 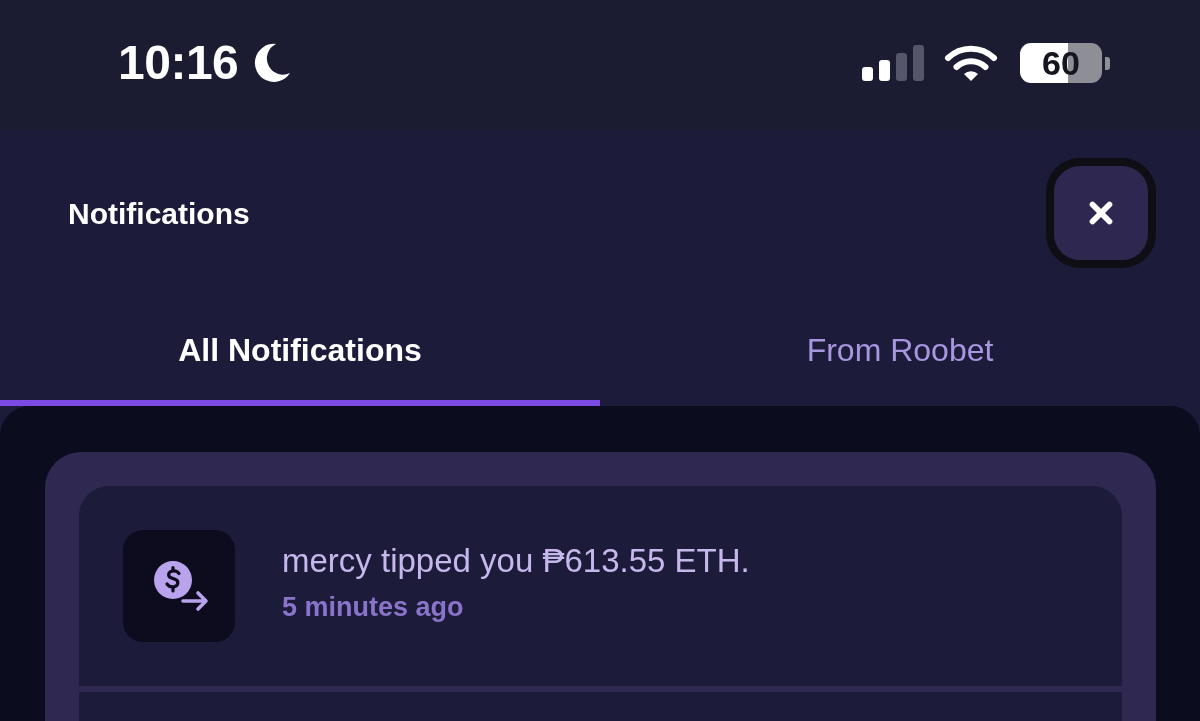 I want to click on moon-icon, so click(x=271, y=63).